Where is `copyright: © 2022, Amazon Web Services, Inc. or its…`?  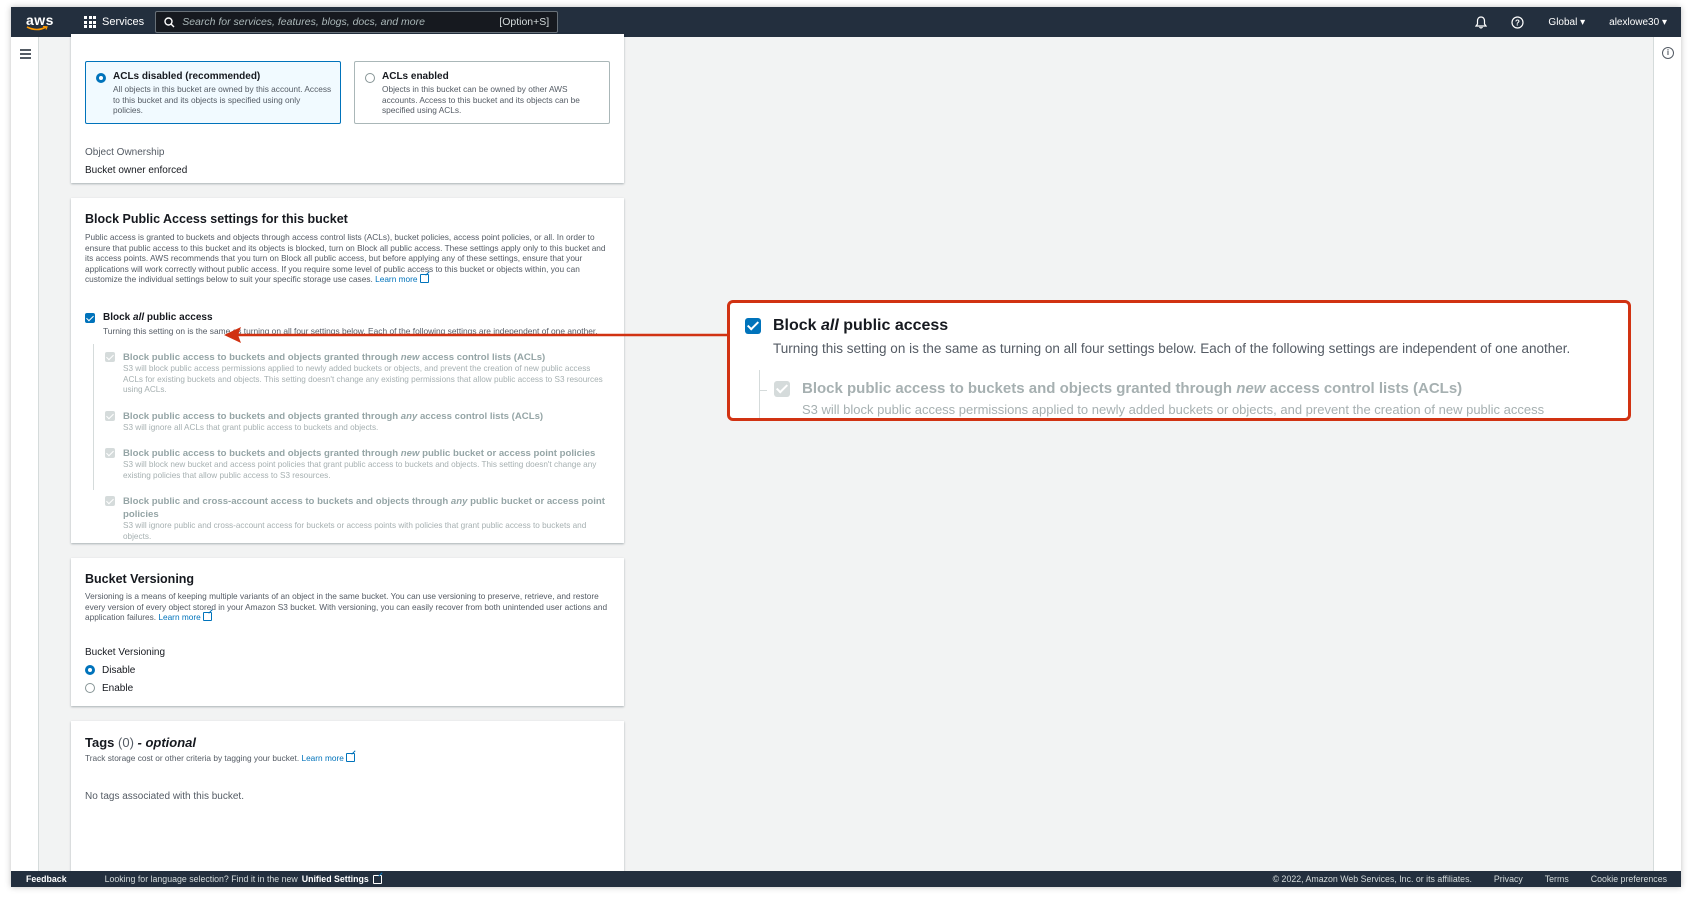
copyright: © 2022, Amazon Web Services, Inc. or its… is located at coordinates (1372, 879).